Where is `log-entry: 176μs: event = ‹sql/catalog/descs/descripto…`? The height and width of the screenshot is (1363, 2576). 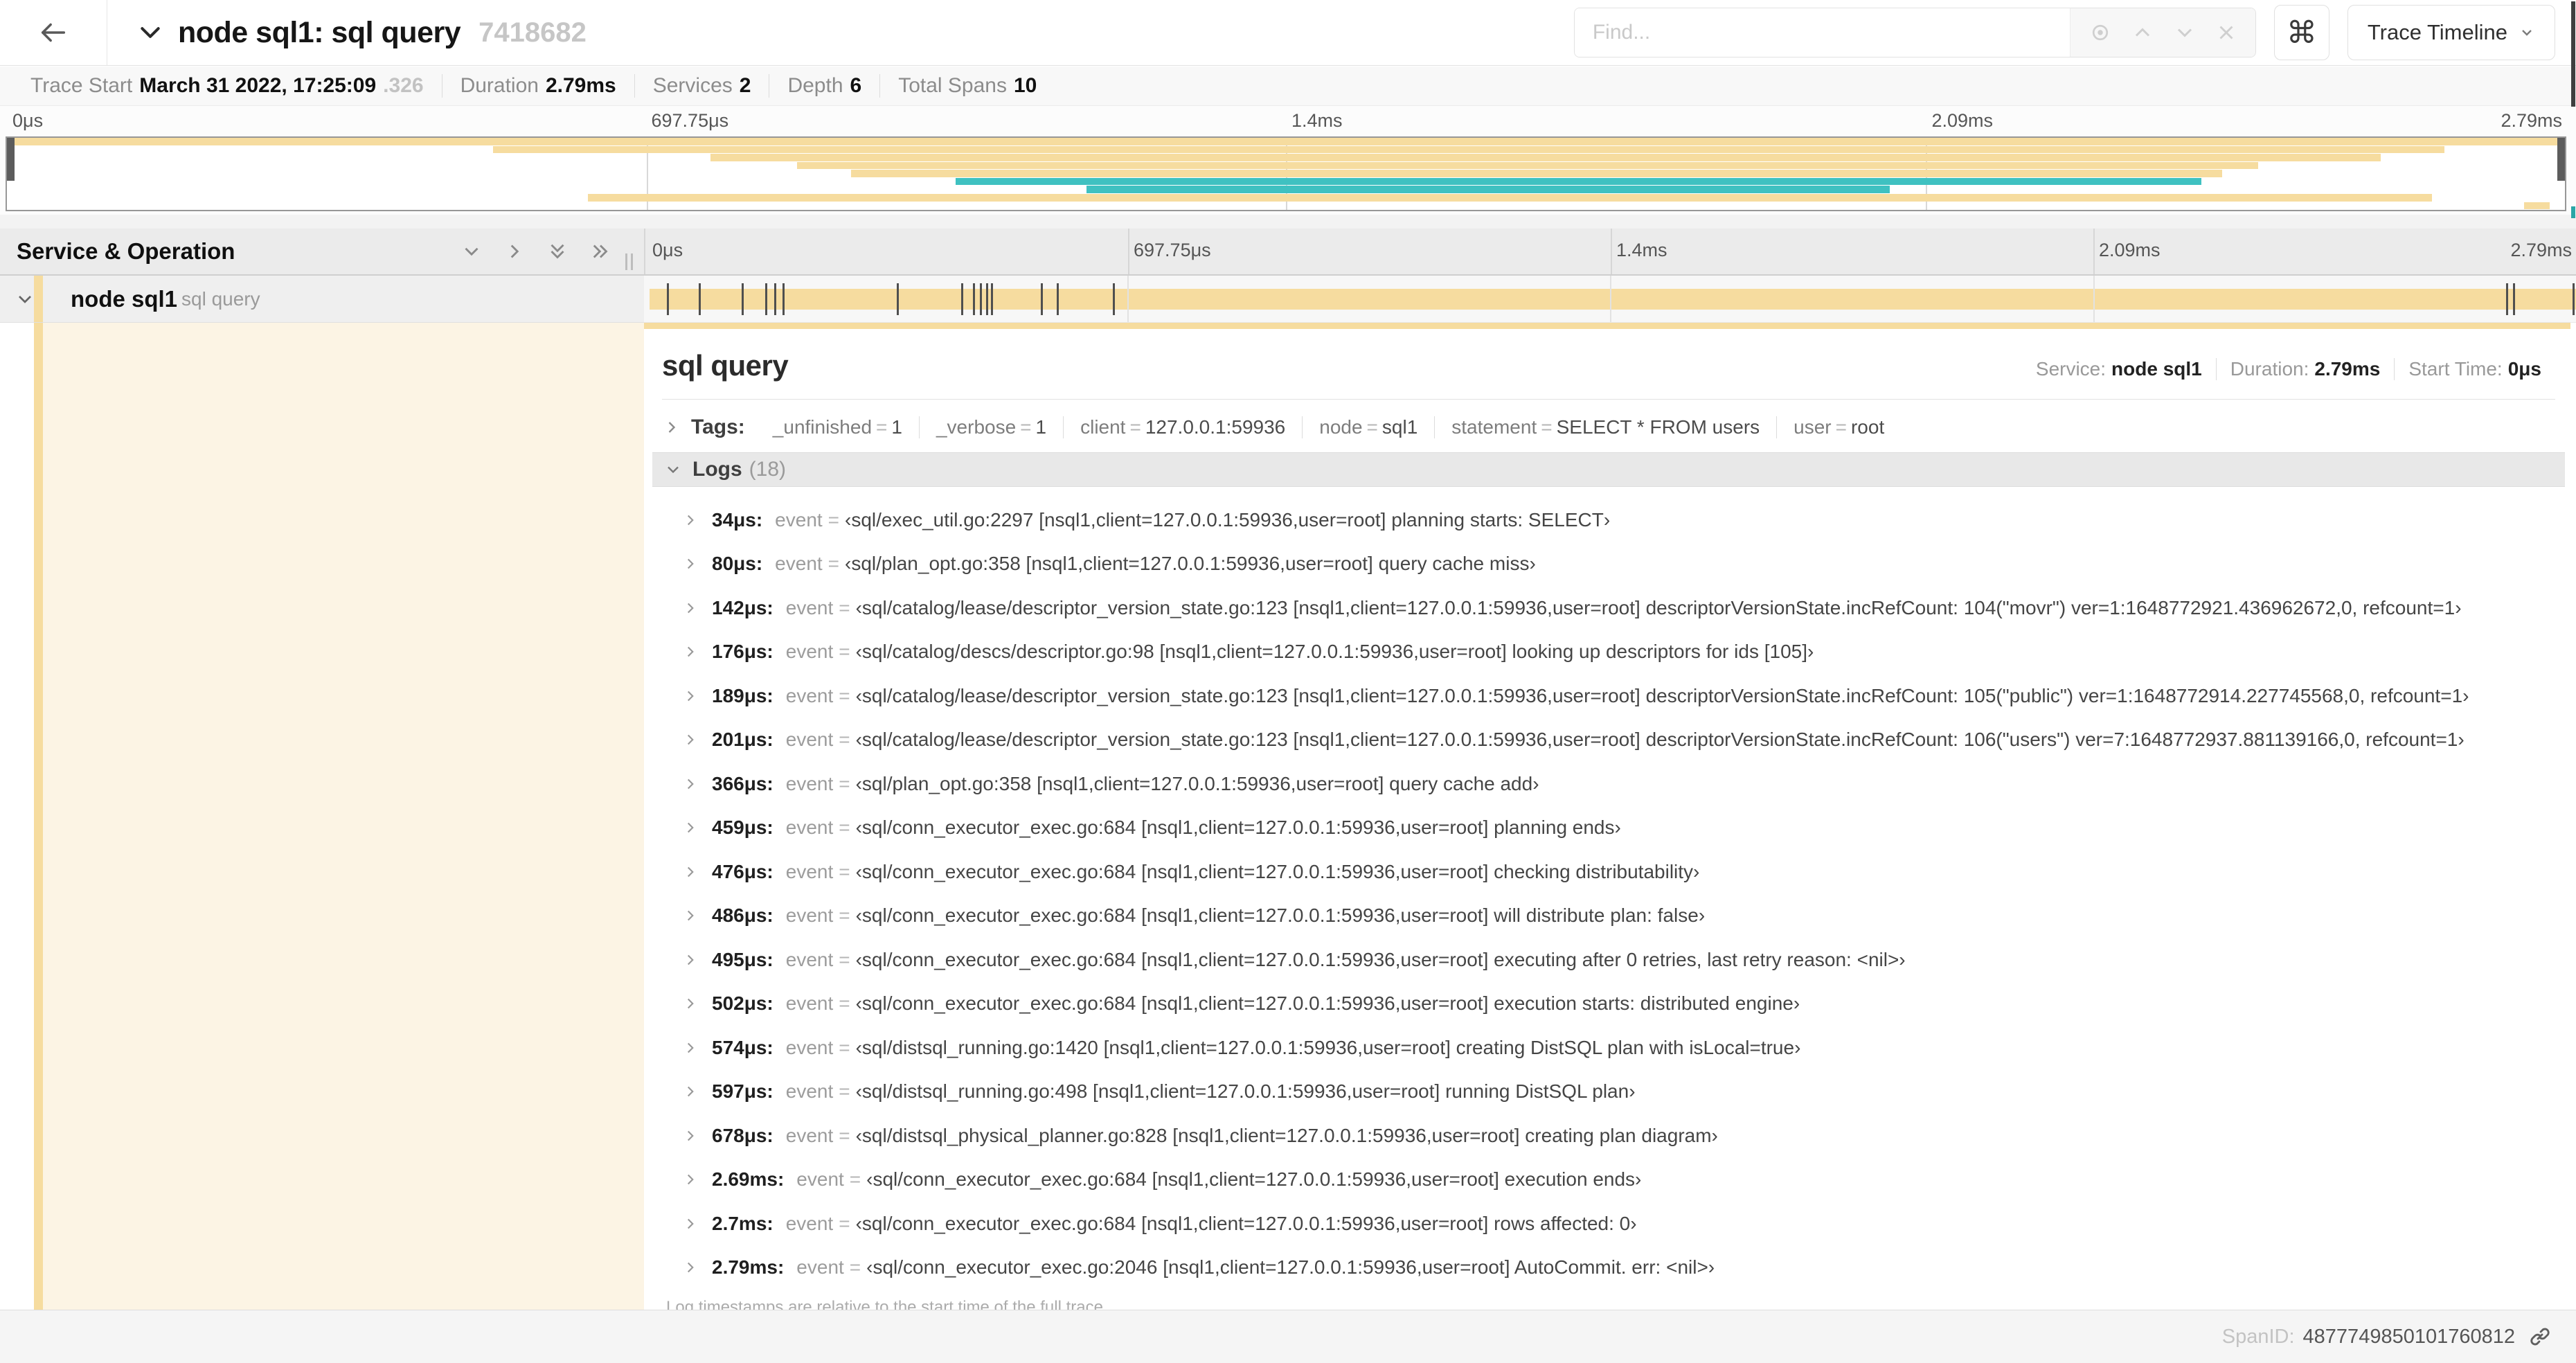
log-entry: 176μs: event = ‹sql/catalog/descs/descripto… is located at coordinates (1608, 653).